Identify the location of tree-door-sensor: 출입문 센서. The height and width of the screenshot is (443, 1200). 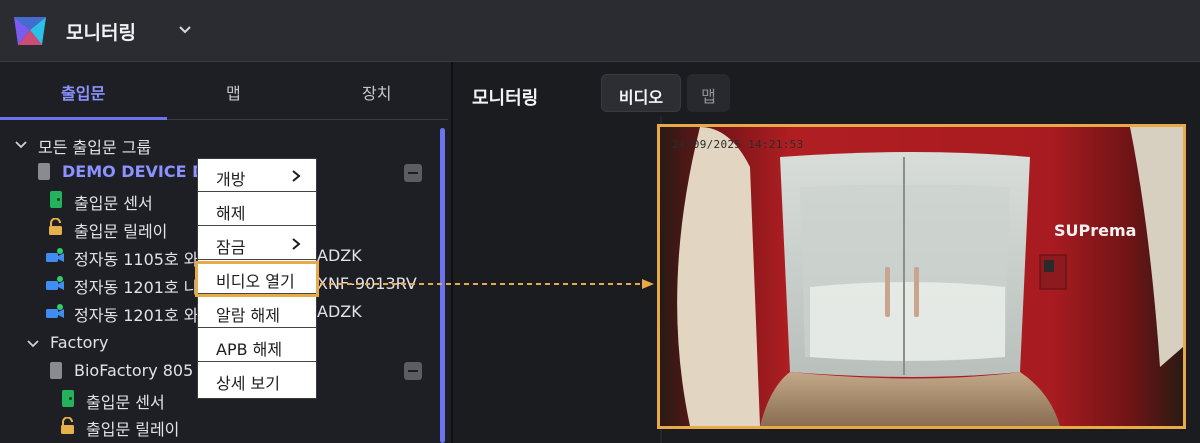
(113, 203).